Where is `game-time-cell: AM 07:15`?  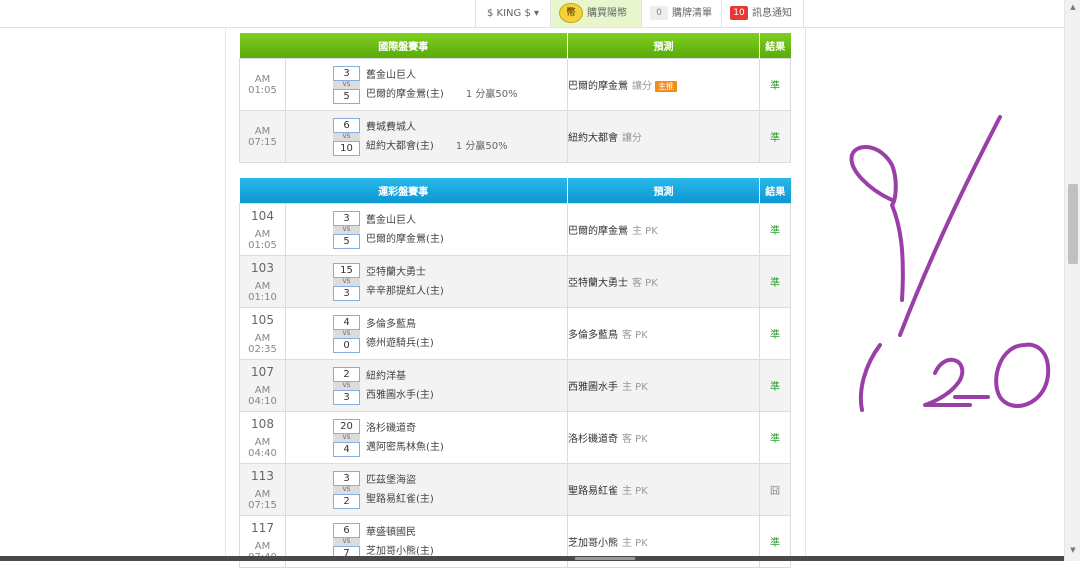
game-time-cell: AM 07:15 is located at coordinates (262, 136).